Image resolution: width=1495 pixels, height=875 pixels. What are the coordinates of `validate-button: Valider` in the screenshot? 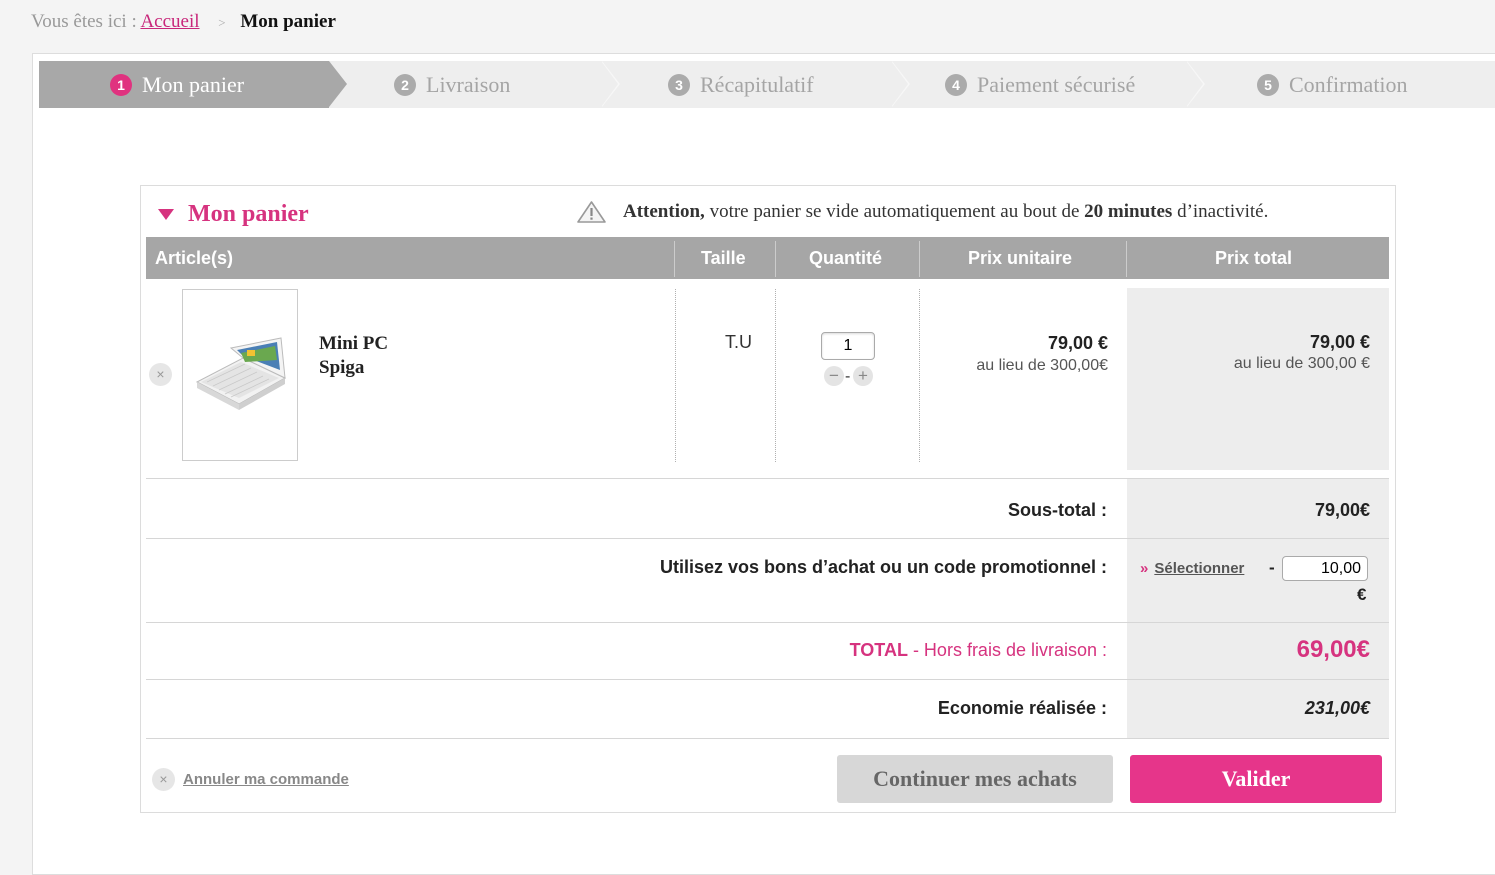 It's located at (1256, 779).